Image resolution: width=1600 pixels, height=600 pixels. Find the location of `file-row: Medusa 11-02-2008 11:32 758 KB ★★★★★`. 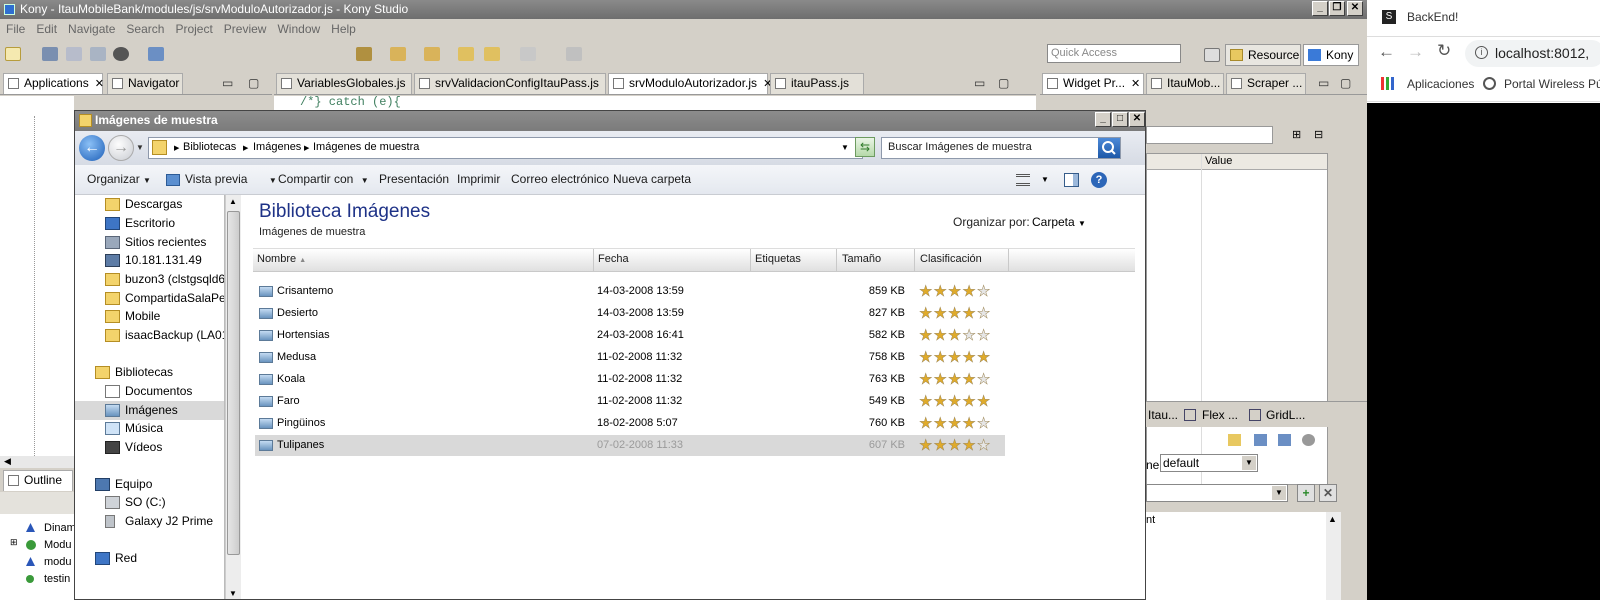

file-row: Medusa 11-02-2008 11:32 758 KB ★★★★★ is located at coordinates (630, 357).